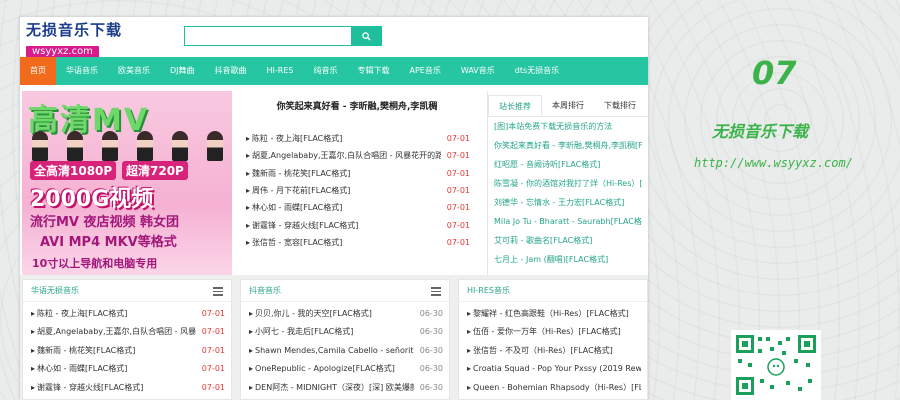  I want to click on tab-recommend: 站长推荐, so click(515, 105).